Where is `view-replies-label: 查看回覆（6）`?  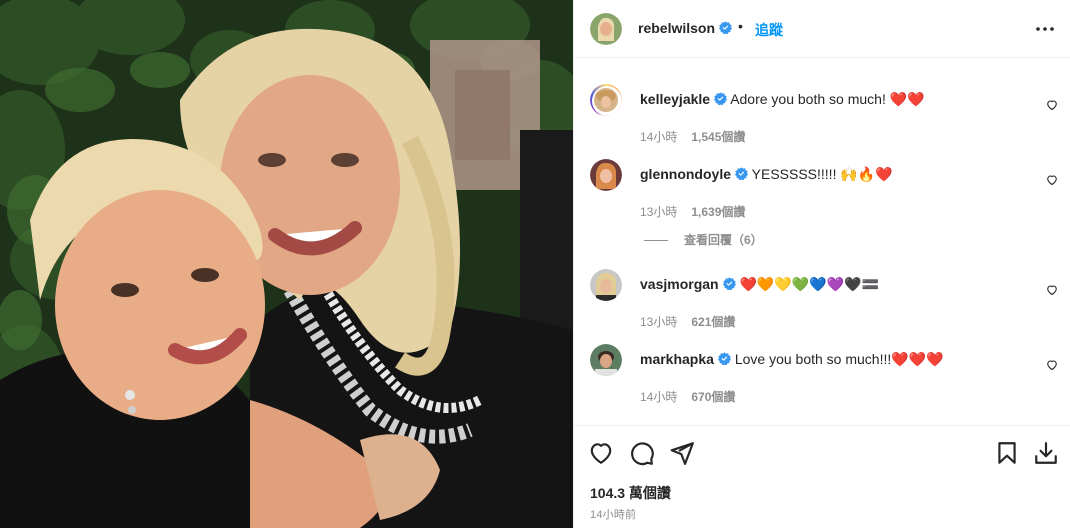
view-replies-label: 查看回覆（6） is located at coordinates (723, 240).